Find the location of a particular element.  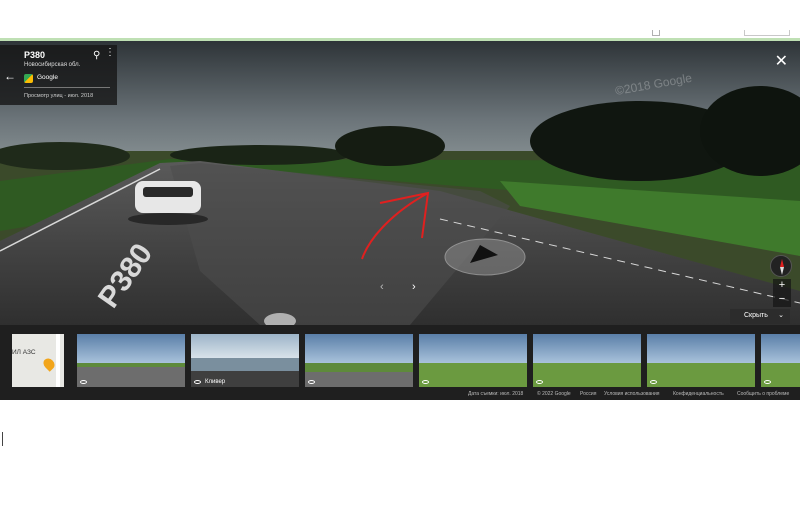

back-arrow-icon: ← is located at coordinates (10, 76).